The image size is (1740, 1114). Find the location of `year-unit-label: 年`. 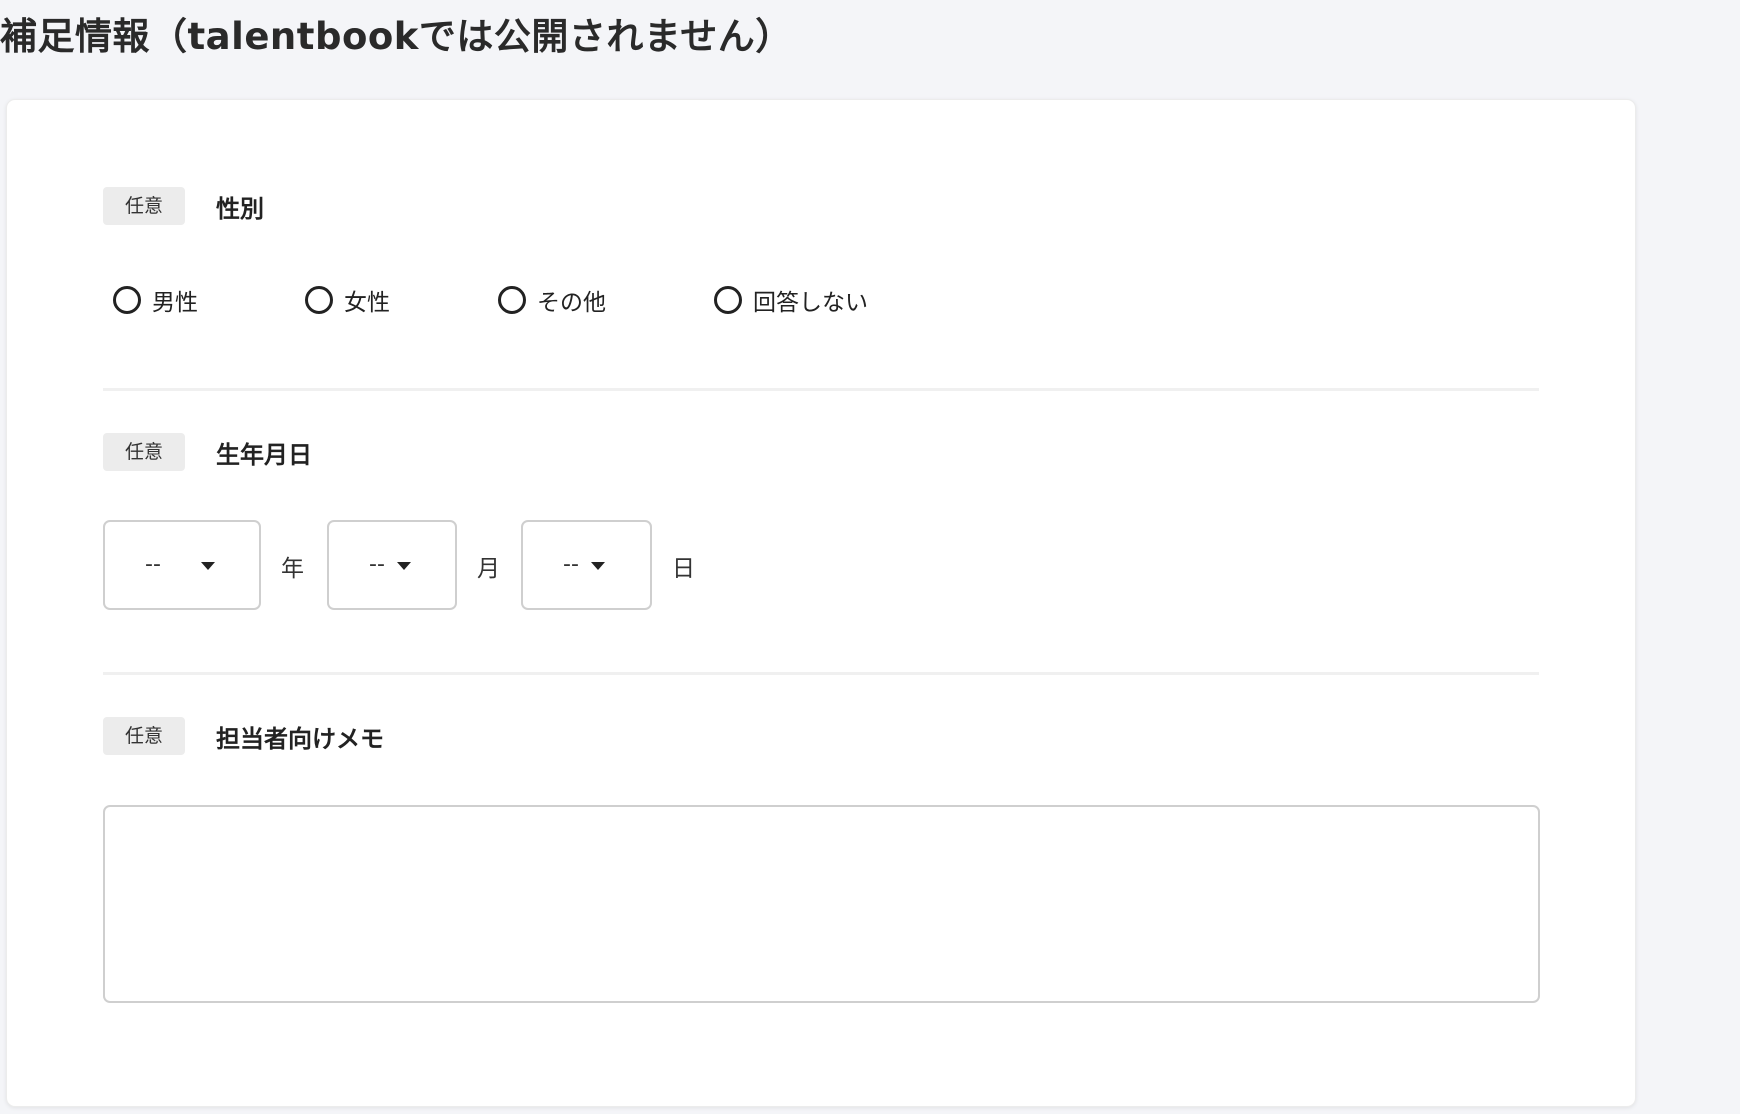

year-unit-label: 年 is located at coordinates (292, 569).